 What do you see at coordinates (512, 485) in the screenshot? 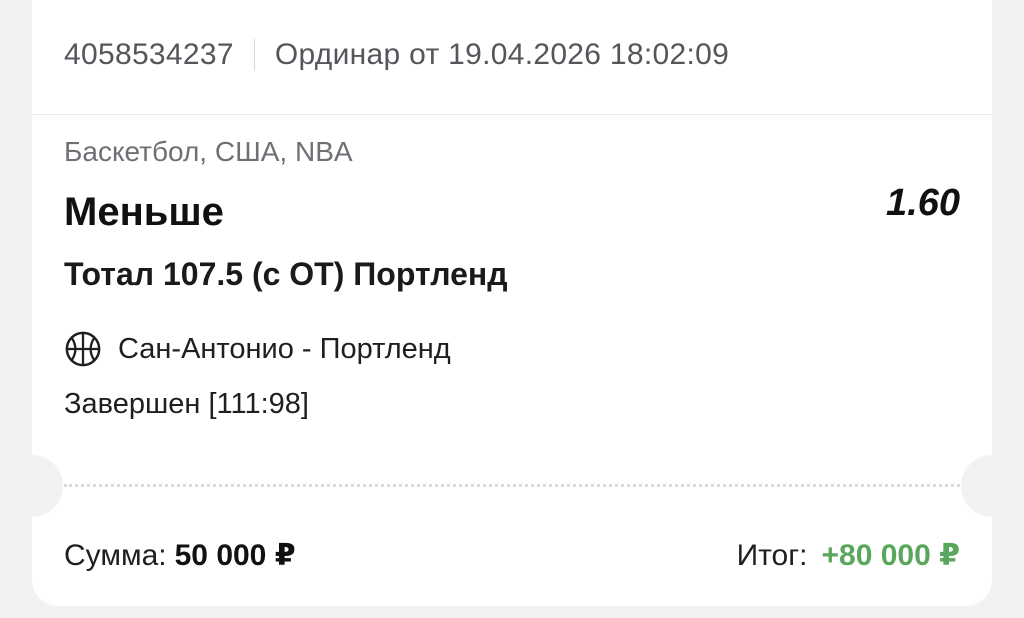
I see `ticket-divider` at bounding box center [512, 485].